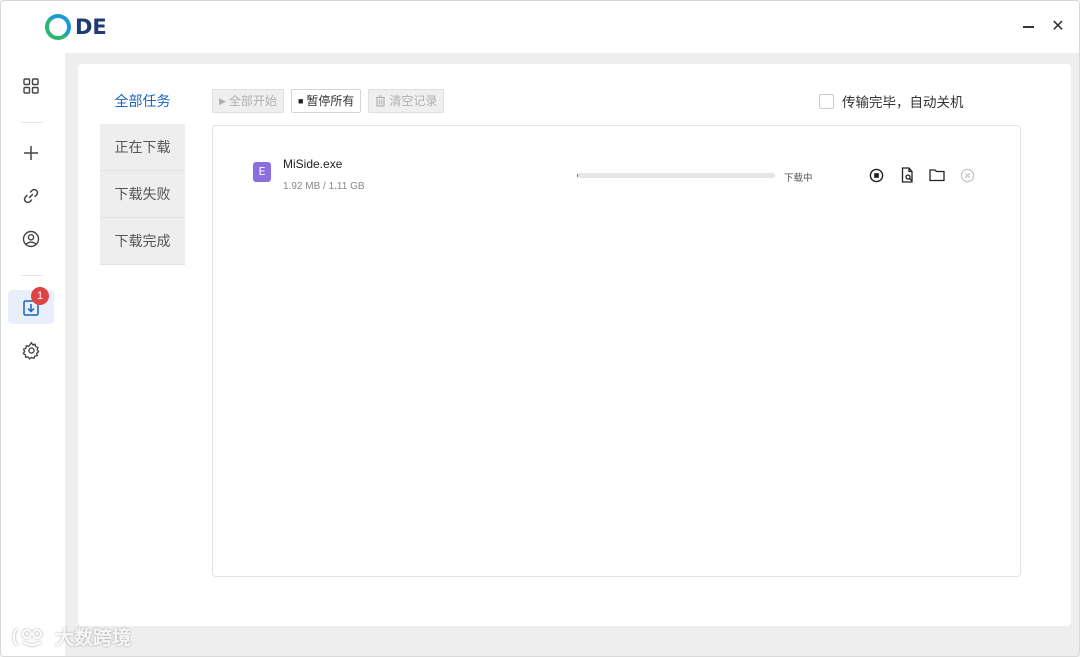 Image resolution: width=1080 pixels, height=657 pixels. I want to click on trash-icon, so click(381, 101).